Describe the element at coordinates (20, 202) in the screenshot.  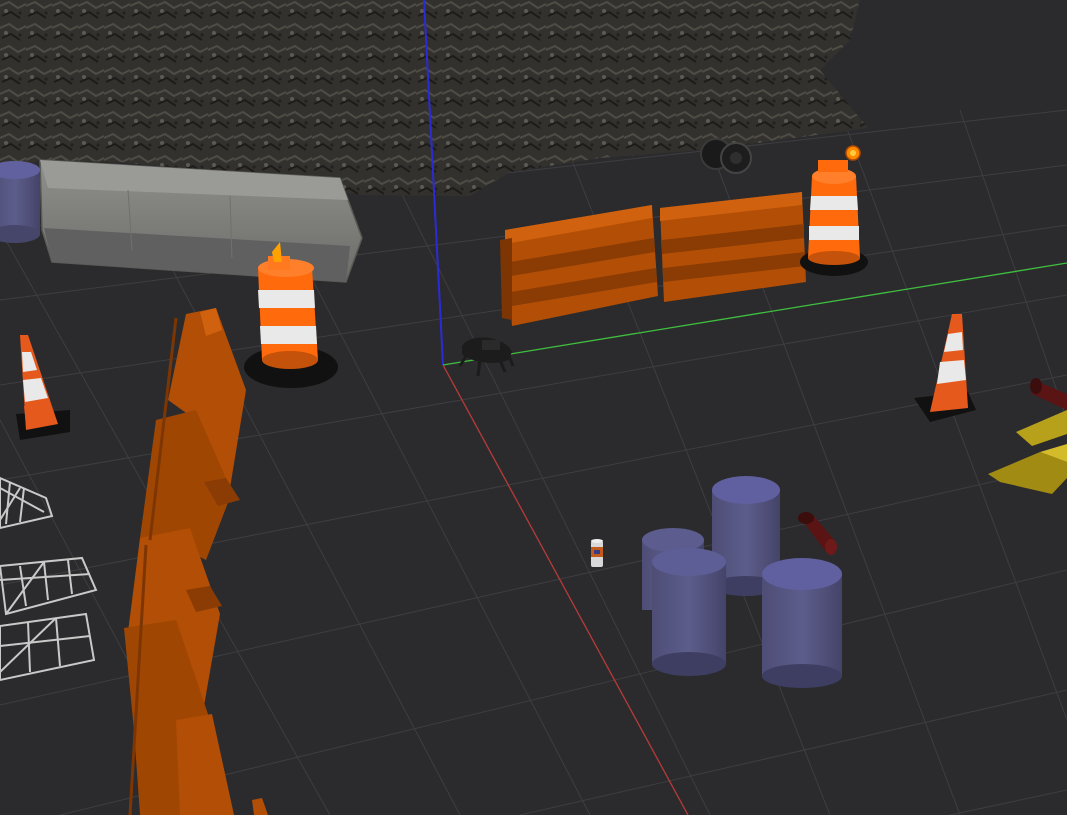
I see `blue-cylinder-edge` at that location.